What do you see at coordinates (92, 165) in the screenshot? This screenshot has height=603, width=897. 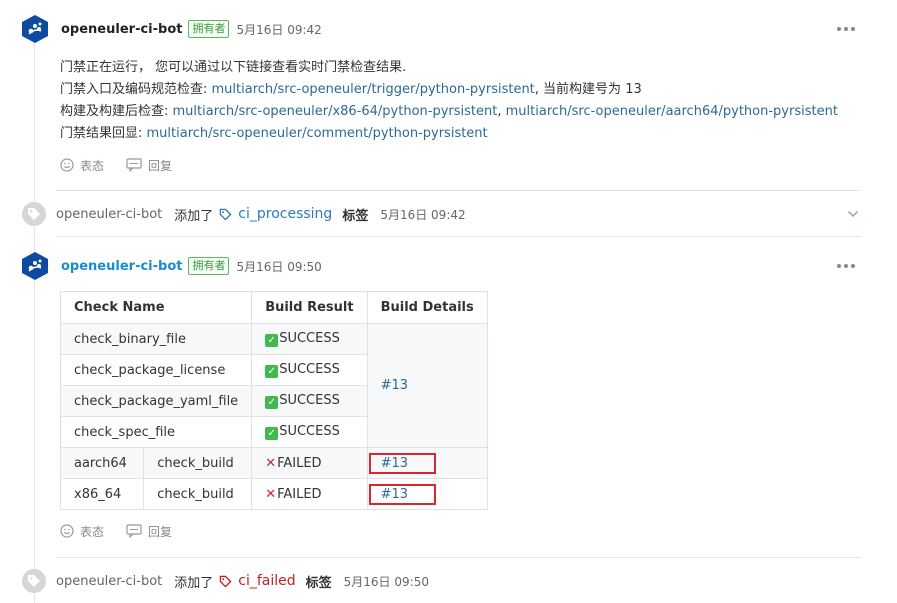 I see `react-label: 表态` at bounding box center [92, 165].